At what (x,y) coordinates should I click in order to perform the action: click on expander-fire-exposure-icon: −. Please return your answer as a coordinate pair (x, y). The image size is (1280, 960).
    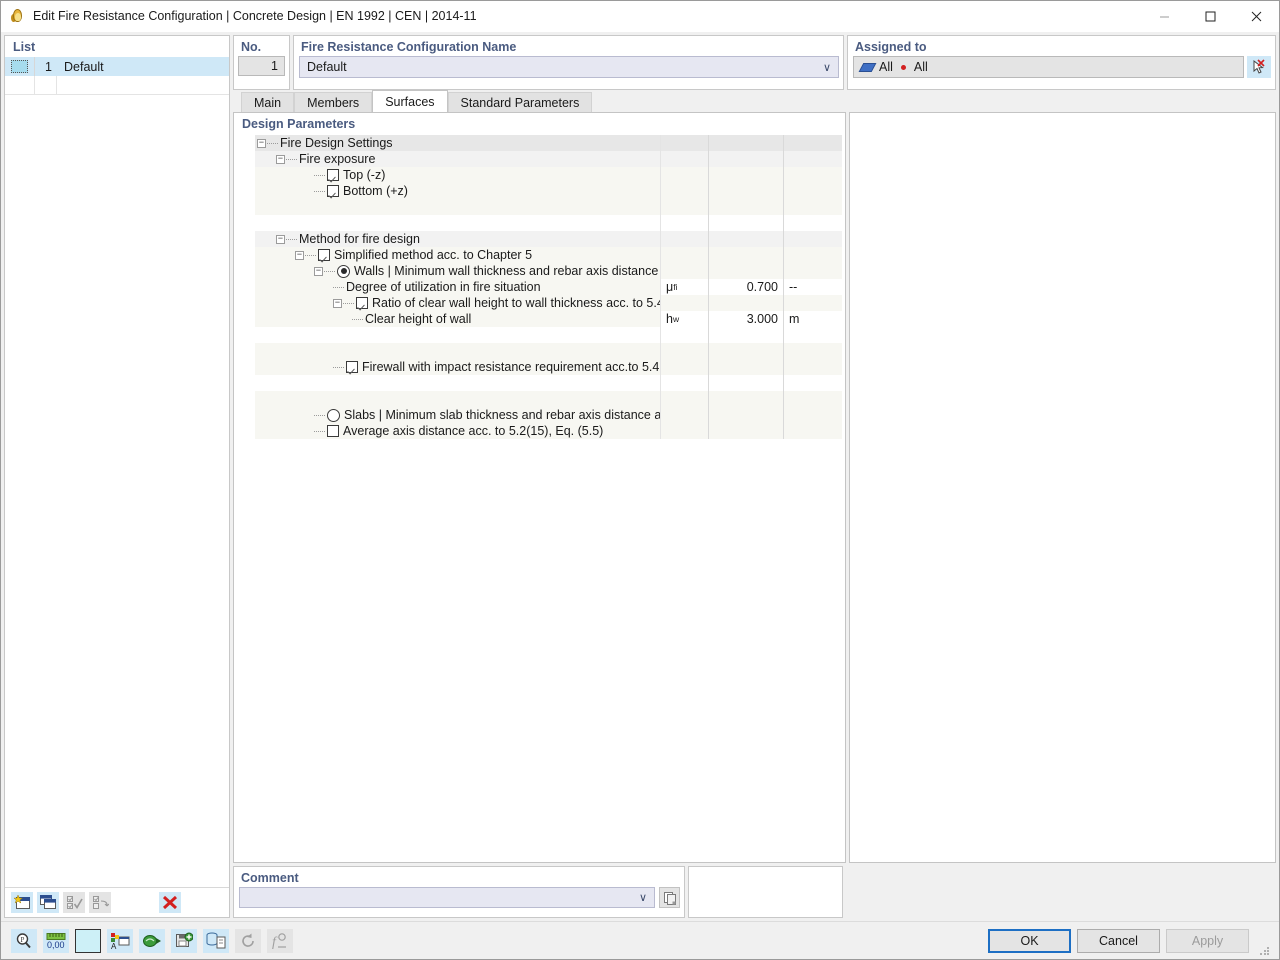
    Looking at the image, I should click on (280, 159).